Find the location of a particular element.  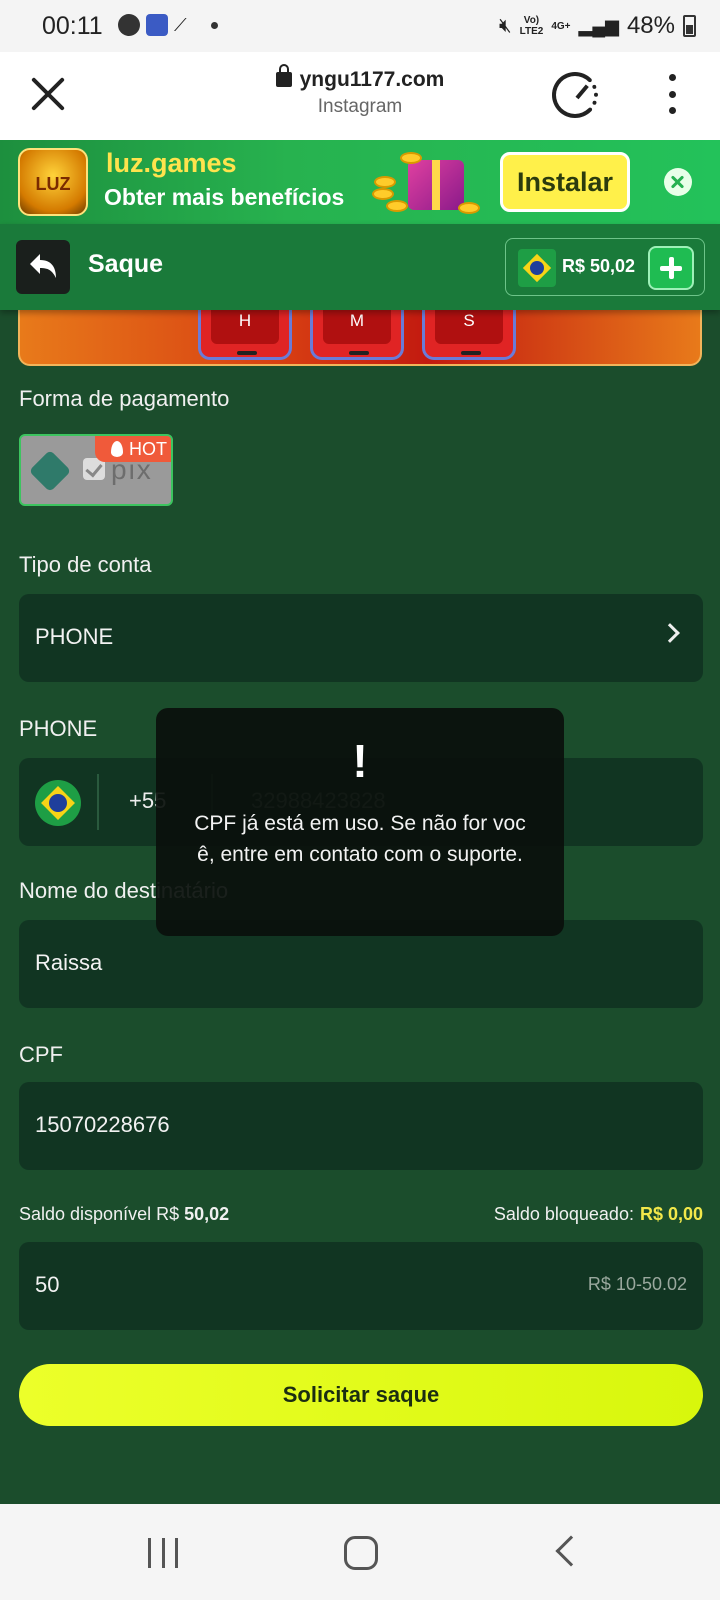

notification-icons: ⟋ is located at coordinates (168, 25).